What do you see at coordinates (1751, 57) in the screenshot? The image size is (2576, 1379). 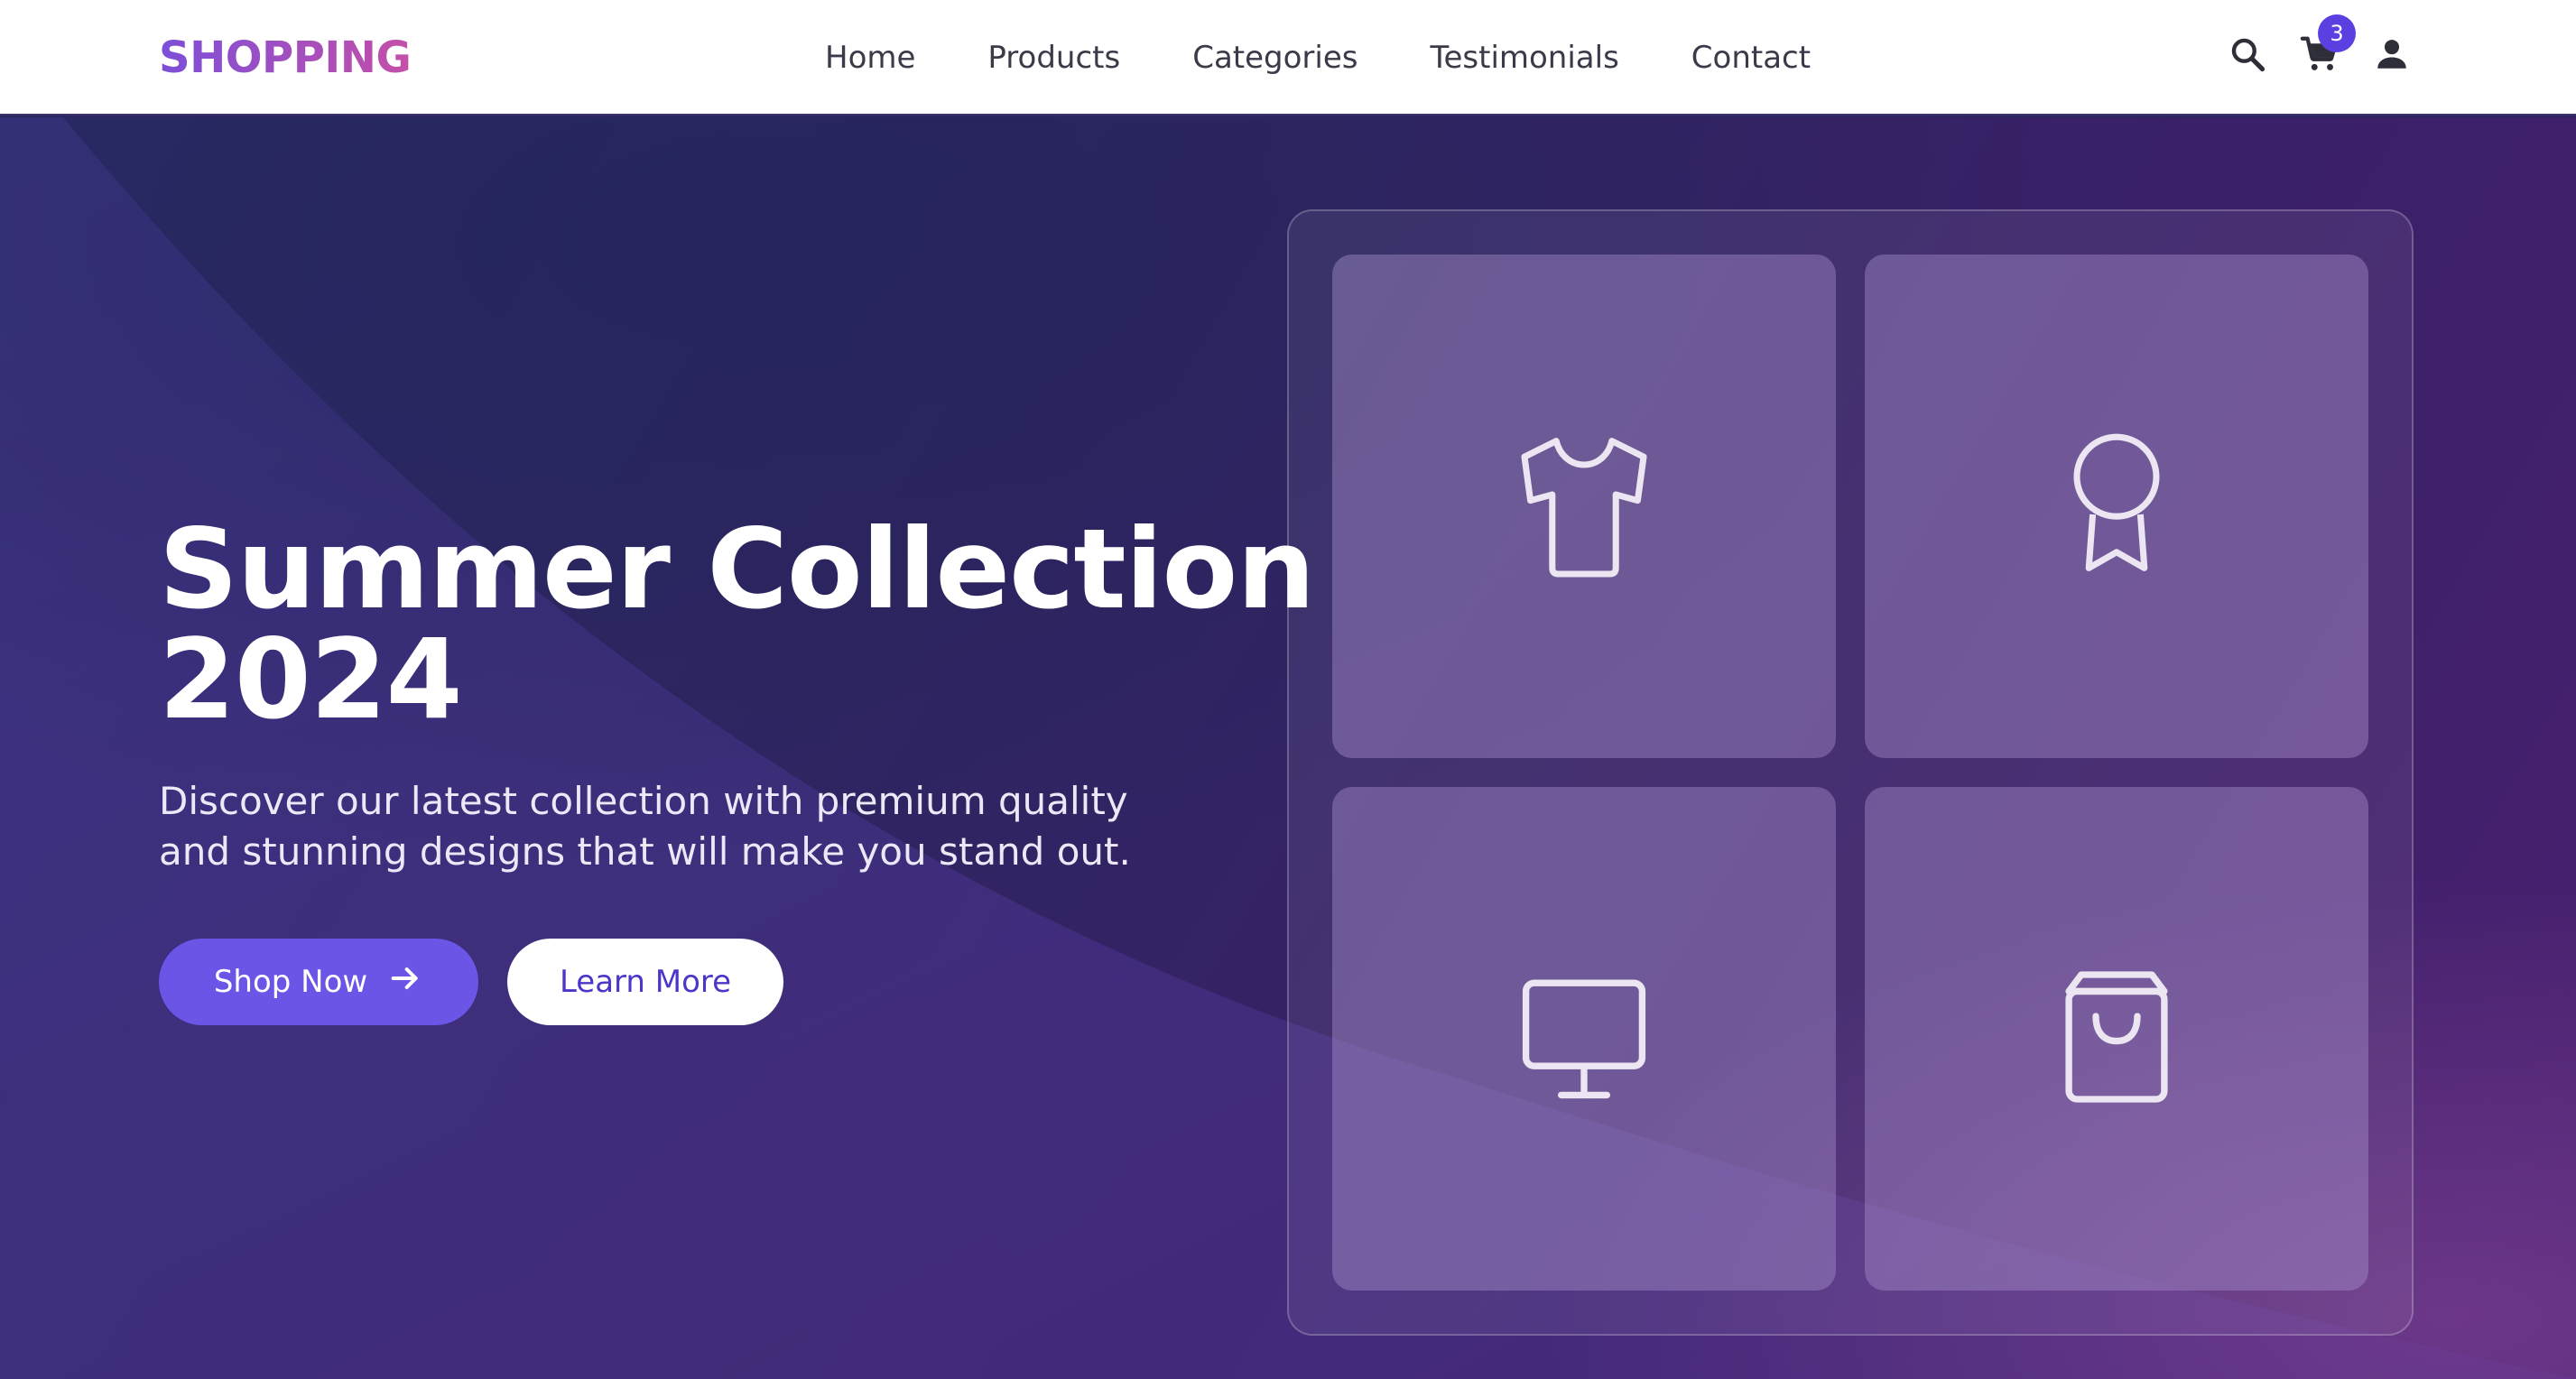 I see `nav-item-contact: Contact` at bounding box center [1751, 57].